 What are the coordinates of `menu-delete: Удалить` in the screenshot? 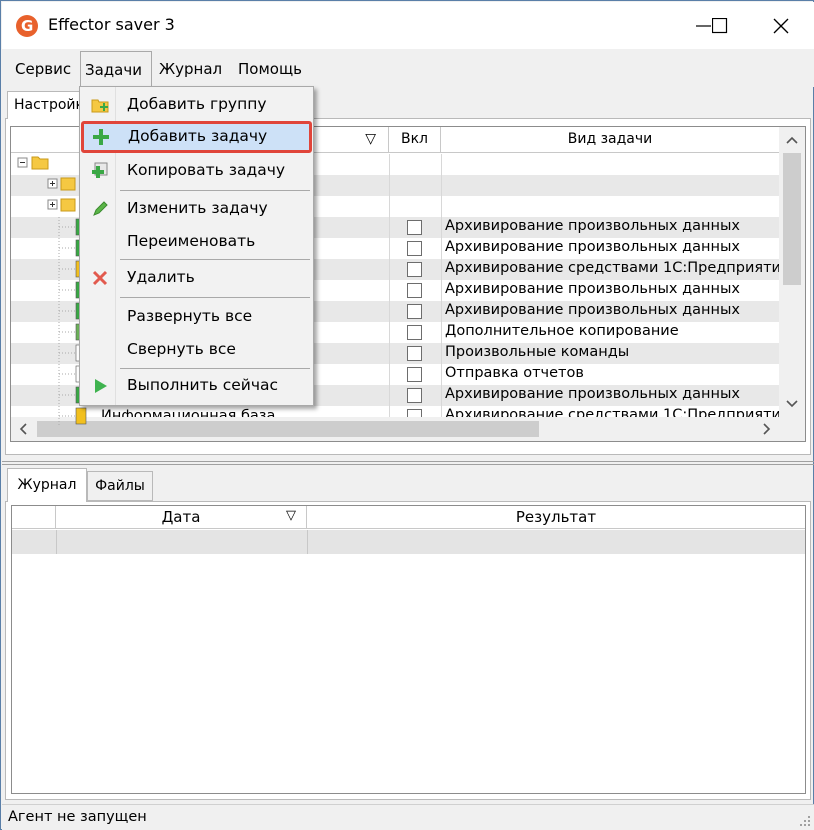 It's located at (196, 278).